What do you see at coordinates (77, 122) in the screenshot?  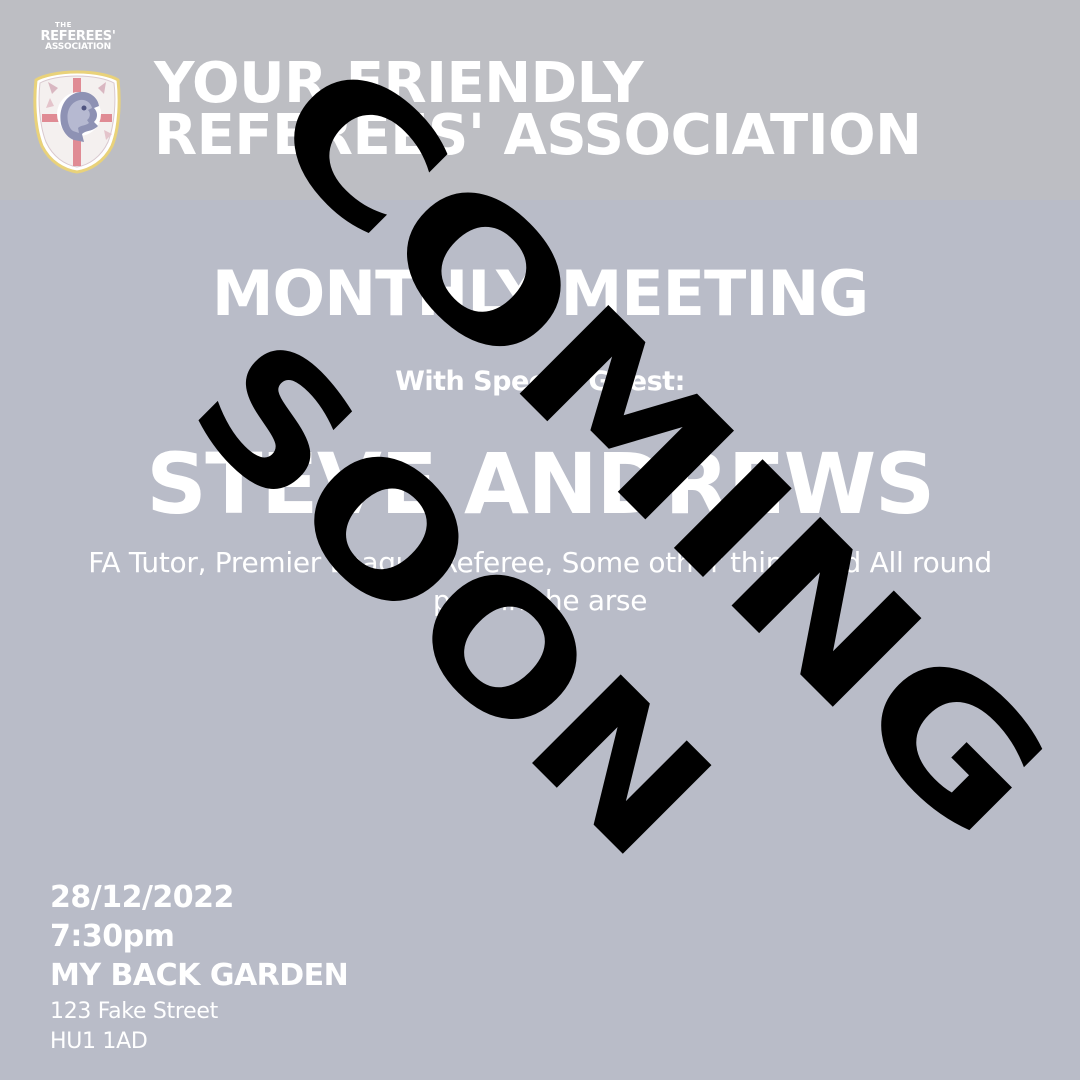 I see `shield-crest-icon` at bounding box center [77, 122].